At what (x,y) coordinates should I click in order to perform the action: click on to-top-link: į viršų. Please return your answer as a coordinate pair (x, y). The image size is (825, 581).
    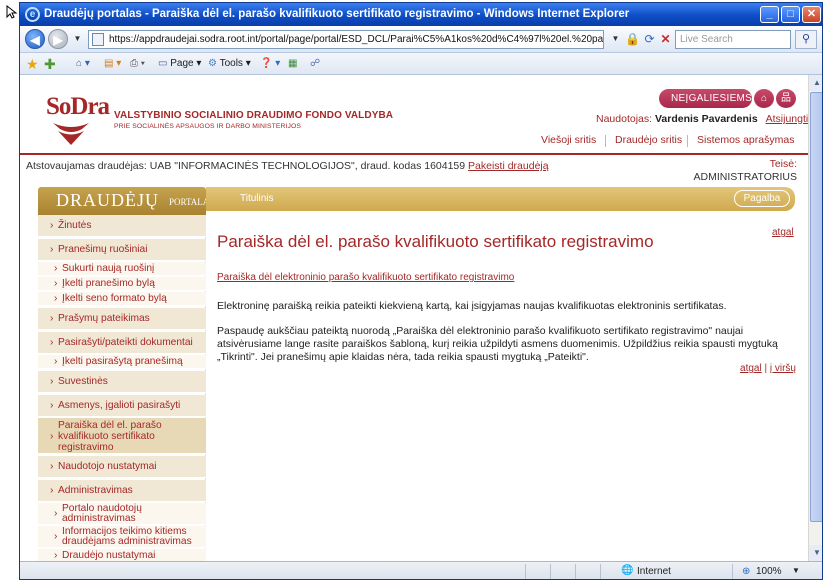
    Looking at the image, I should click on (783, 368).